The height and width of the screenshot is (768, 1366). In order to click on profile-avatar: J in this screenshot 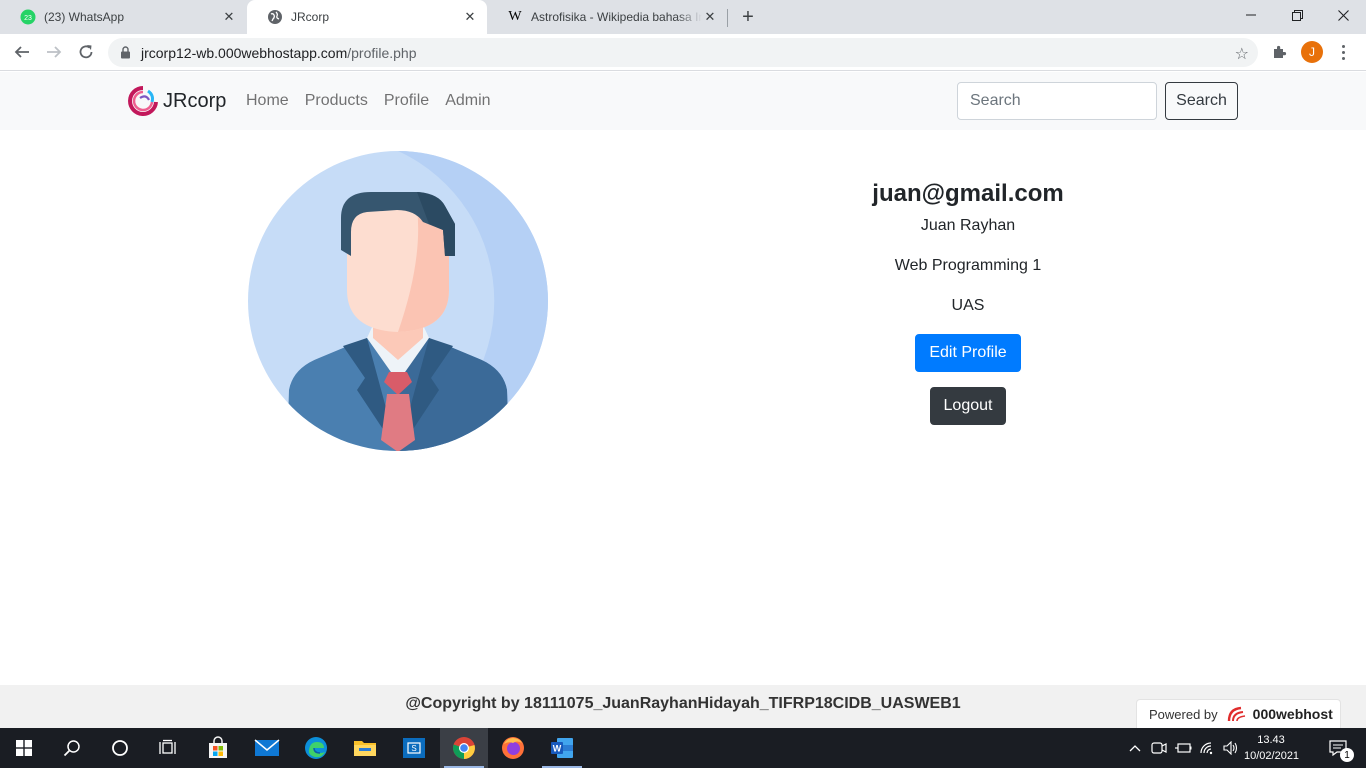, I will do `click(1312, 52)`.